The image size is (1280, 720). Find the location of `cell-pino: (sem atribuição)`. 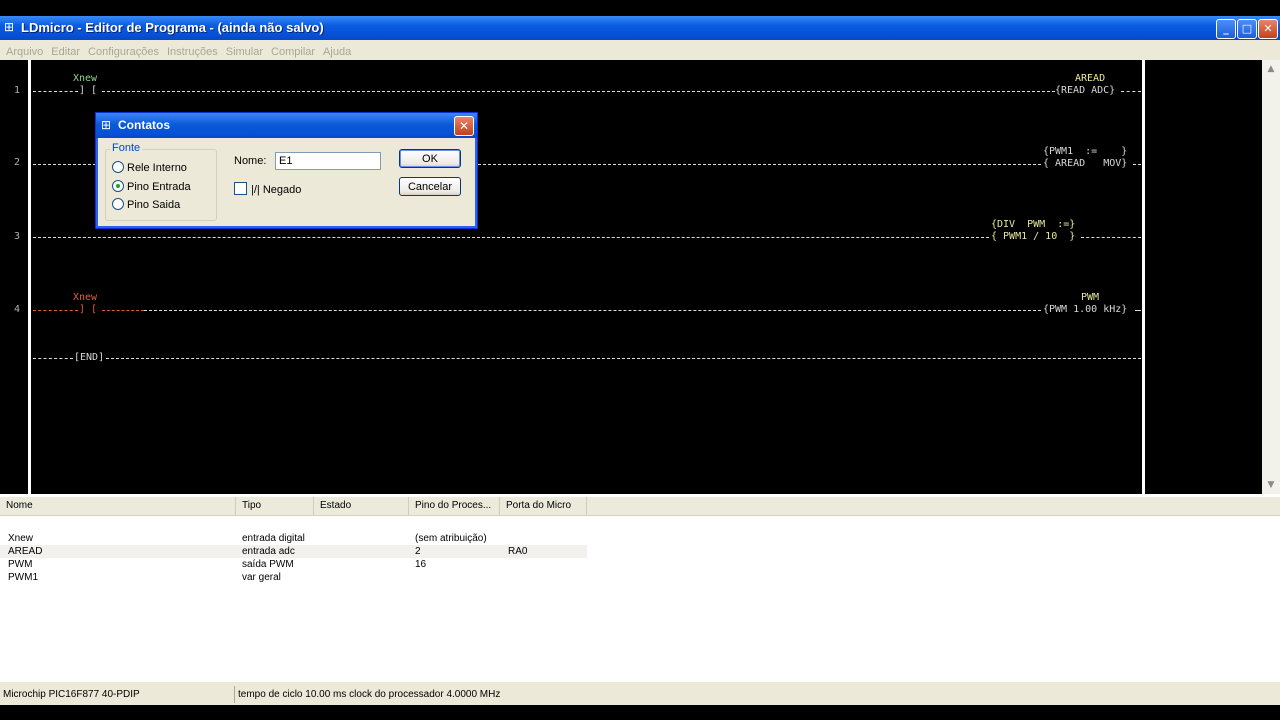

cell-pino: (sem atribuição) is located at coordinates (451, 538).